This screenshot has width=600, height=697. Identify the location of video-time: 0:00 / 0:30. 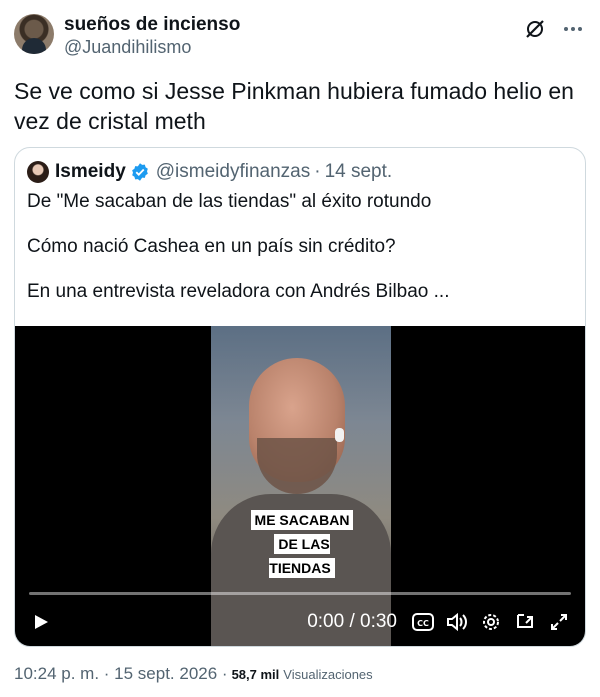
(352, 621).